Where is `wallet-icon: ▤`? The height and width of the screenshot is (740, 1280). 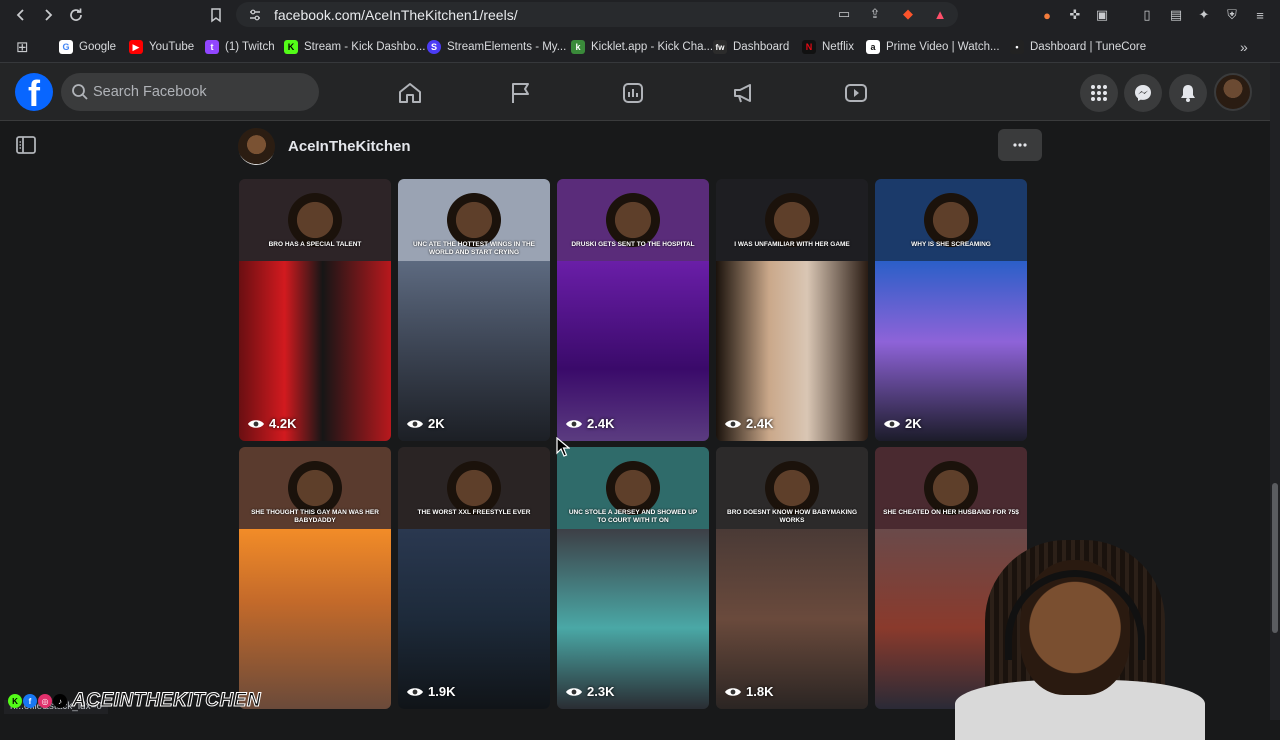
wallet-icon: ▤ is located at coordinates (1176, 15).